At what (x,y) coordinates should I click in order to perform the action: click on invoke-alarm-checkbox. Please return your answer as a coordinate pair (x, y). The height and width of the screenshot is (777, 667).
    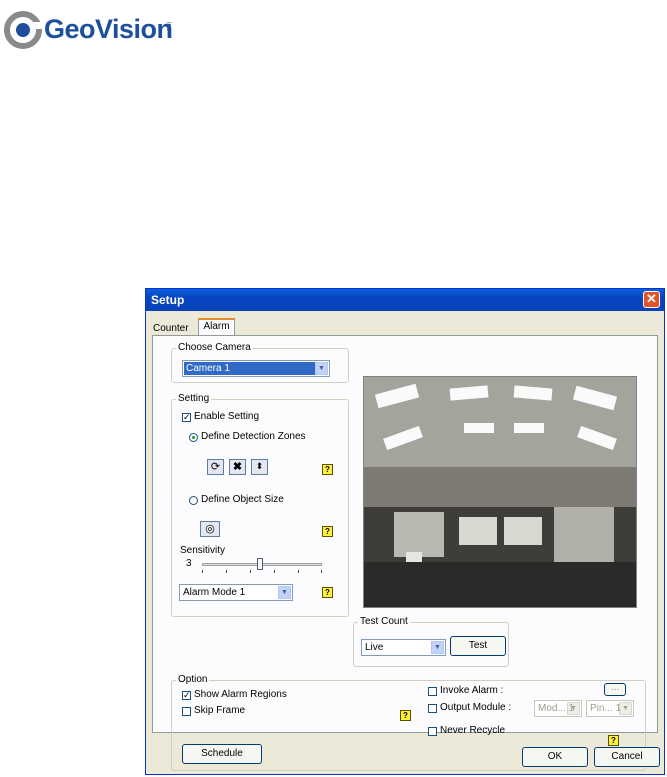
    Looking at the image, I should click on (432, 691).